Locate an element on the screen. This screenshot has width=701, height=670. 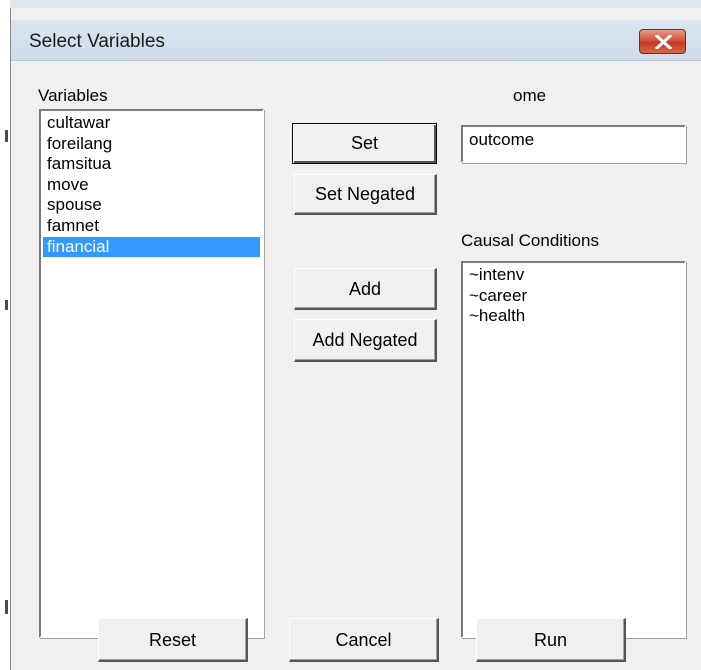
close-x-icon is located at coordinates (663, 42).